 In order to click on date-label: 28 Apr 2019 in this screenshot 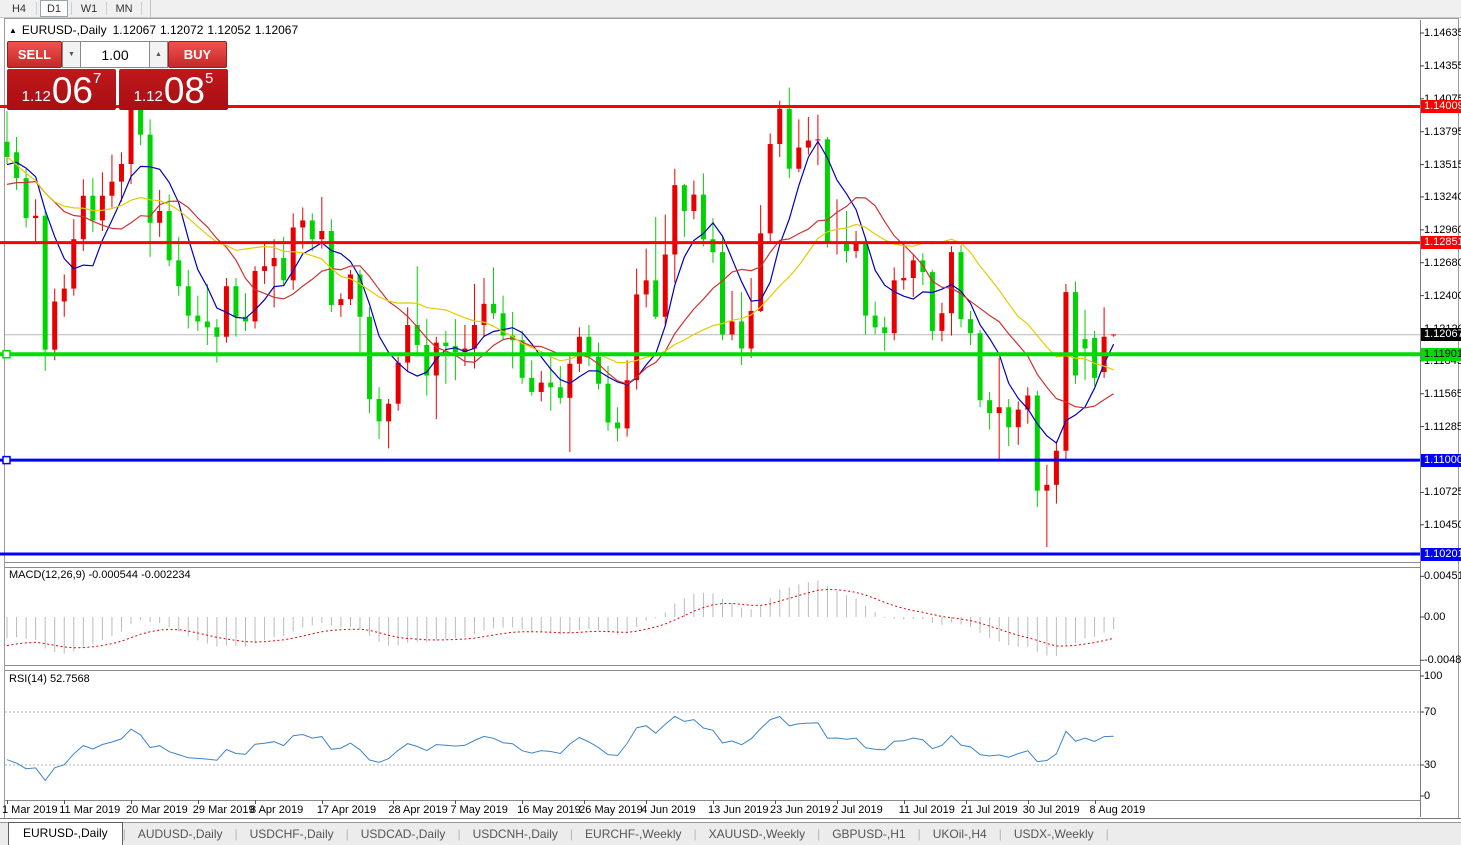, I will do `click(418, 810)`.